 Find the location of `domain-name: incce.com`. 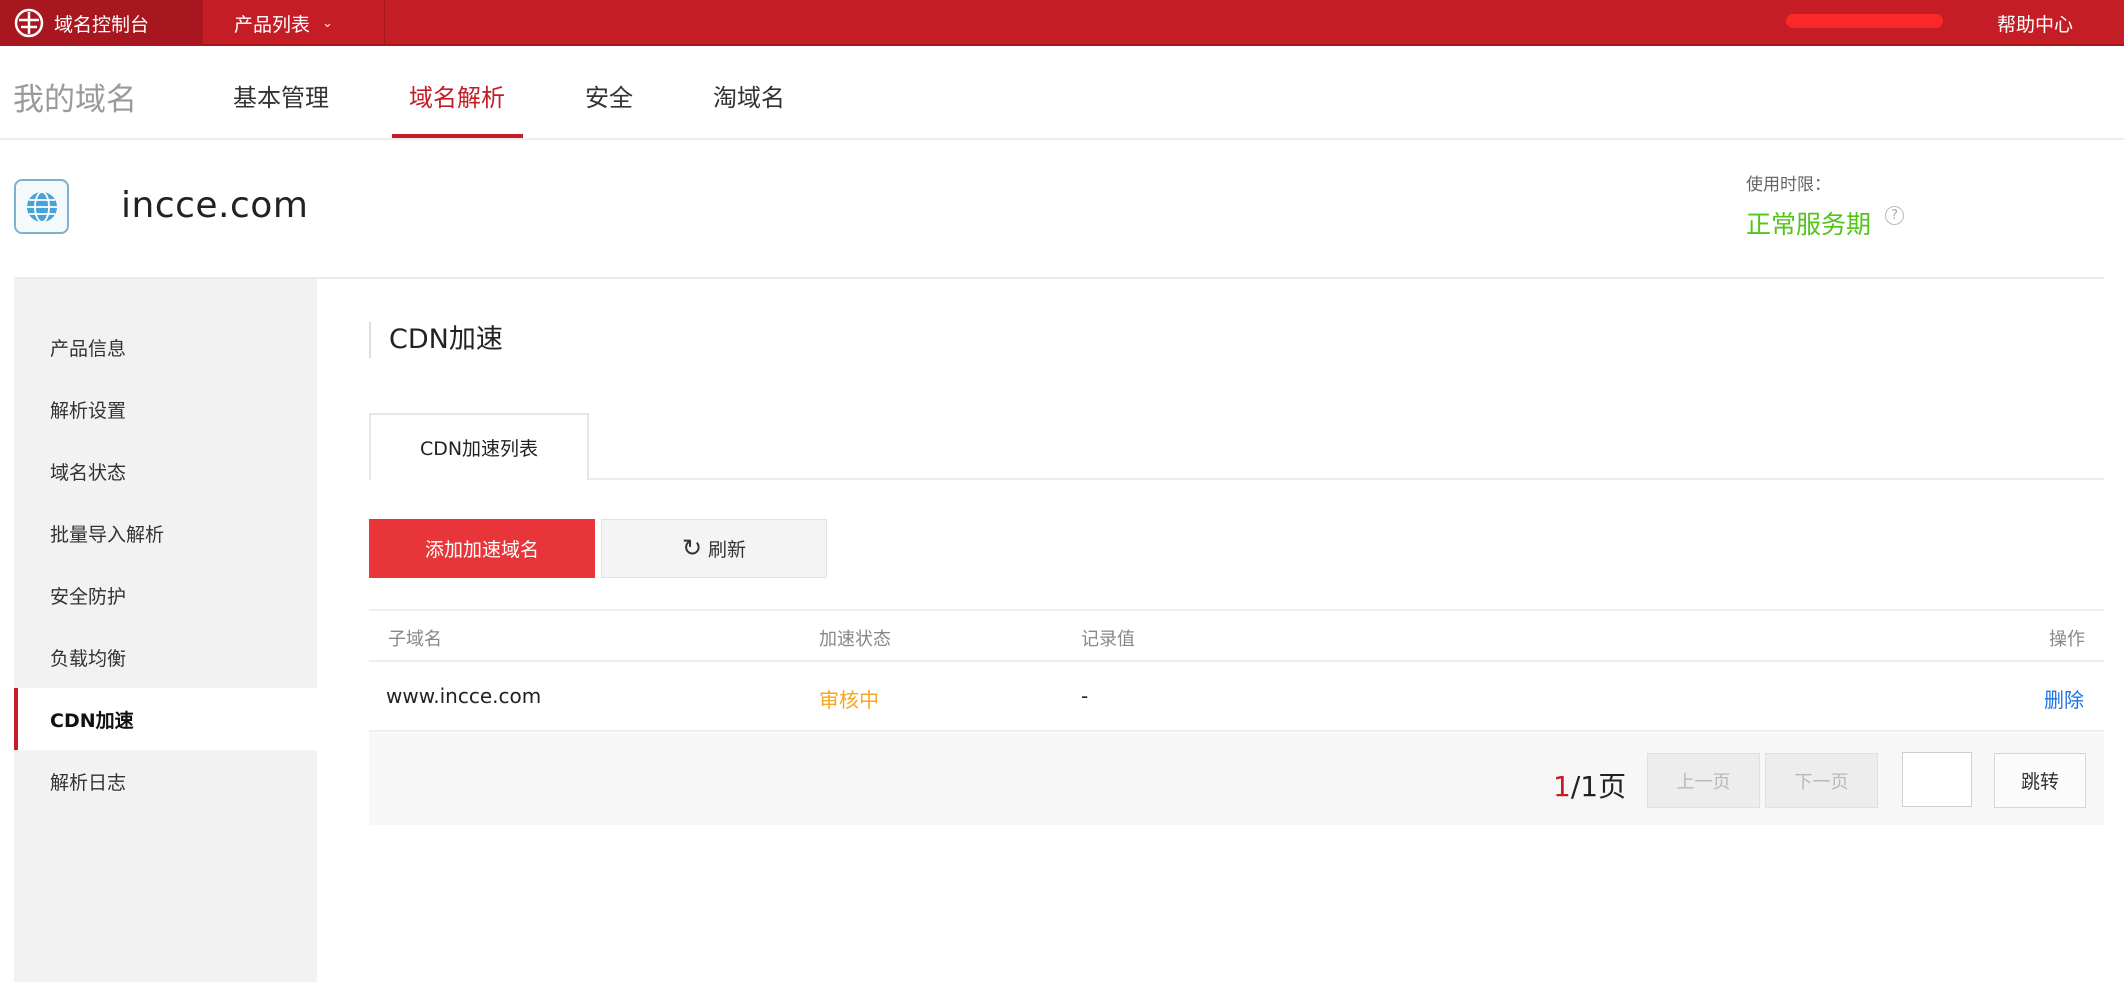

domain-name: incce.com is located at coordinates (215, 205).